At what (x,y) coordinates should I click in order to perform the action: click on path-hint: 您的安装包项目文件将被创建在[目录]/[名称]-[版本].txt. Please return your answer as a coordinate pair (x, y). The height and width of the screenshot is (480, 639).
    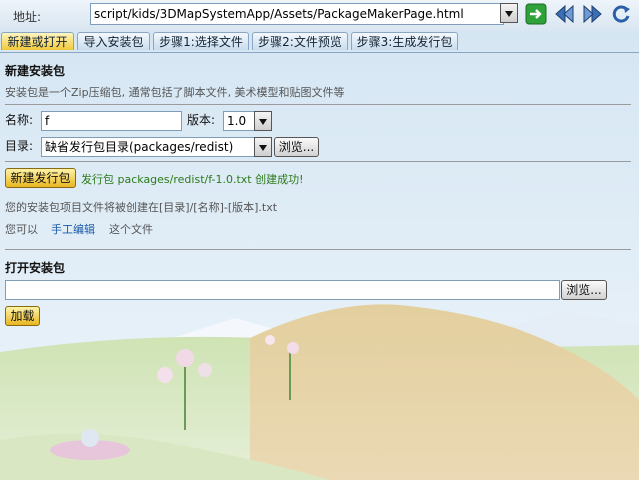
    Looking at the image, I should click on (141, 207).